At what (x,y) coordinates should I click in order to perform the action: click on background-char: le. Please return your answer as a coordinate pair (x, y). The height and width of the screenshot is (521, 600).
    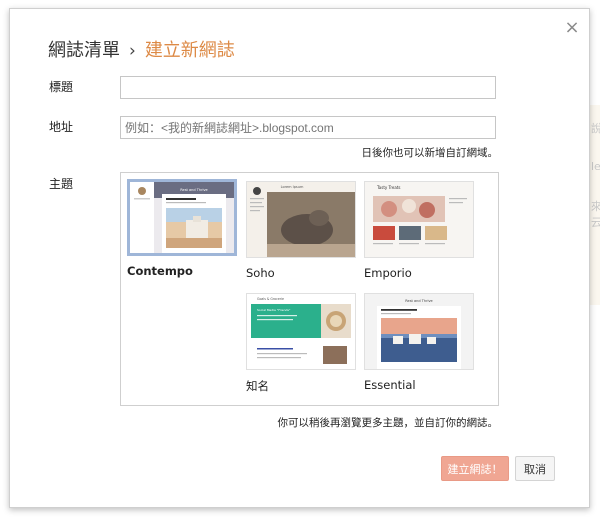
    Looking at the image, I should click on (595, 166).